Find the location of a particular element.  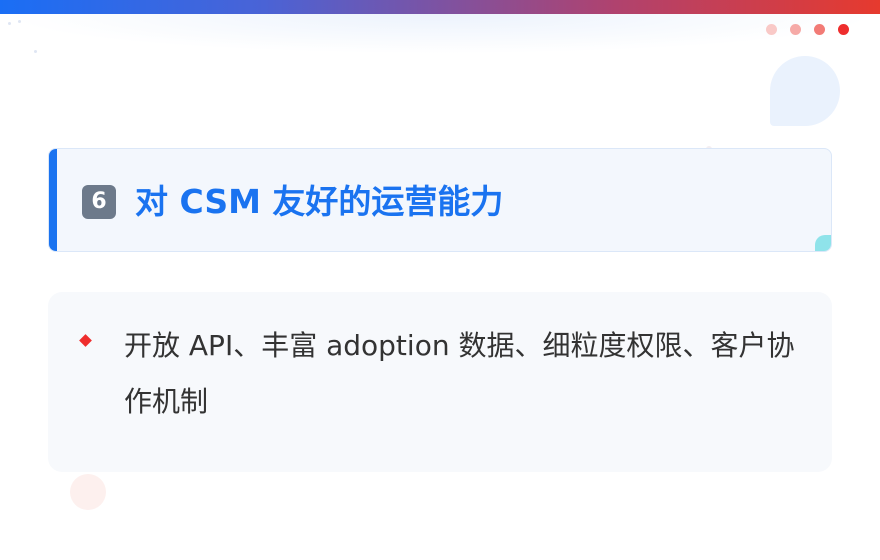

title-accent-bar is located at coordinates (53, 200).